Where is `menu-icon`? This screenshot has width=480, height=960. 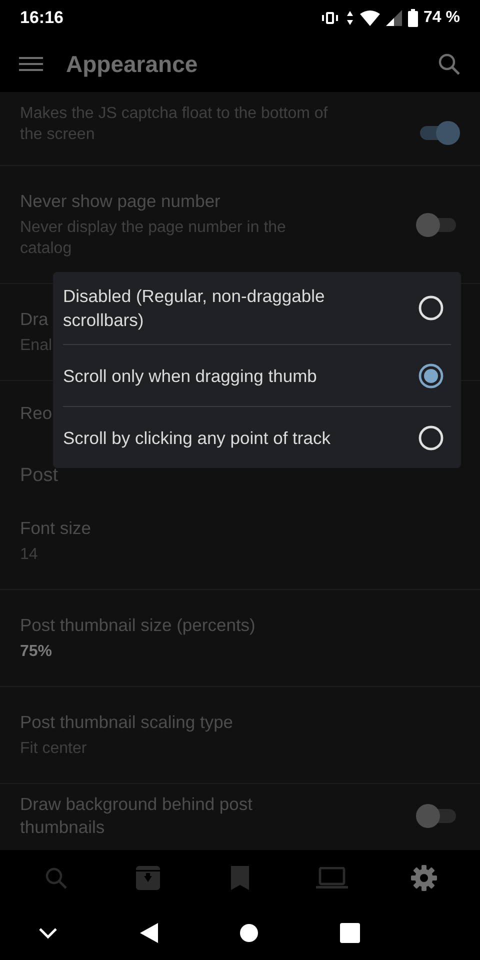 menu-icon is located at coordinates (31, 64).